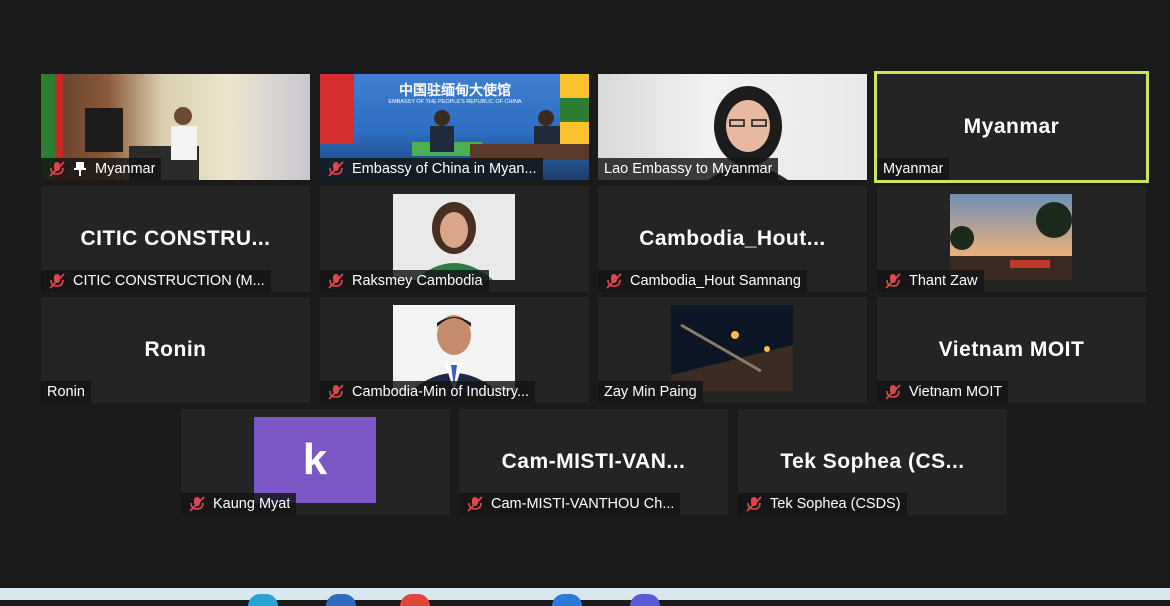 This screenshot has height=606, width=1170. Describe the element at coordinates (585, 594) in the screenshot. I see `taskbar` at that location.